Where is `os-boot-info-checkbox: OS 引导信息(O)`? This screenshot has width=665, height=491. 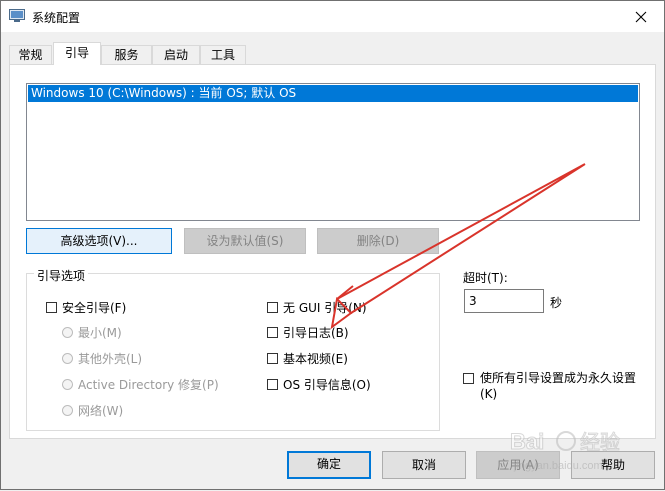
os-boot-info-checkbox: OS 引导信息(O) is located at coordinates (319, 384).